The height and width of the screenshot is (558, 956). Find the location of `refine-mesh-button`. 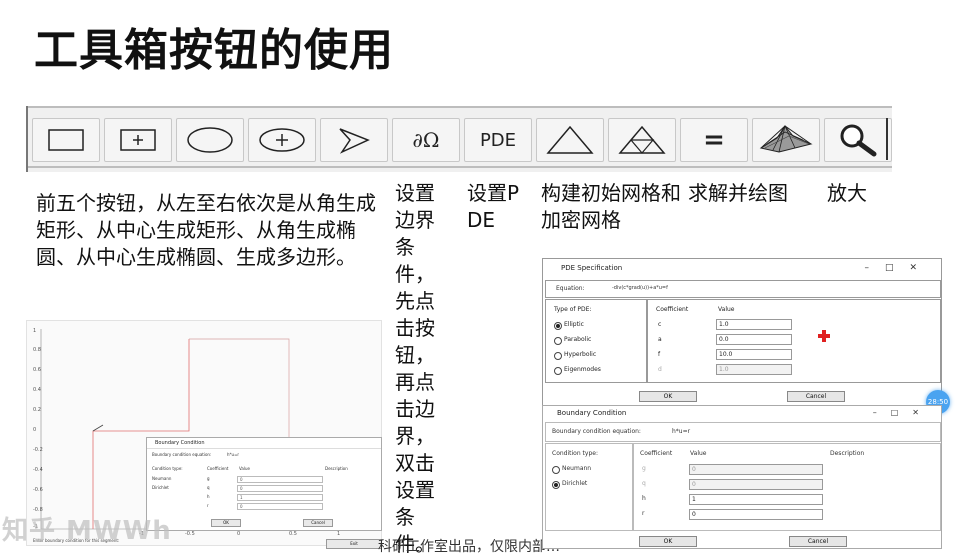

refine-mesh-button is located at coordinates (642, 140).